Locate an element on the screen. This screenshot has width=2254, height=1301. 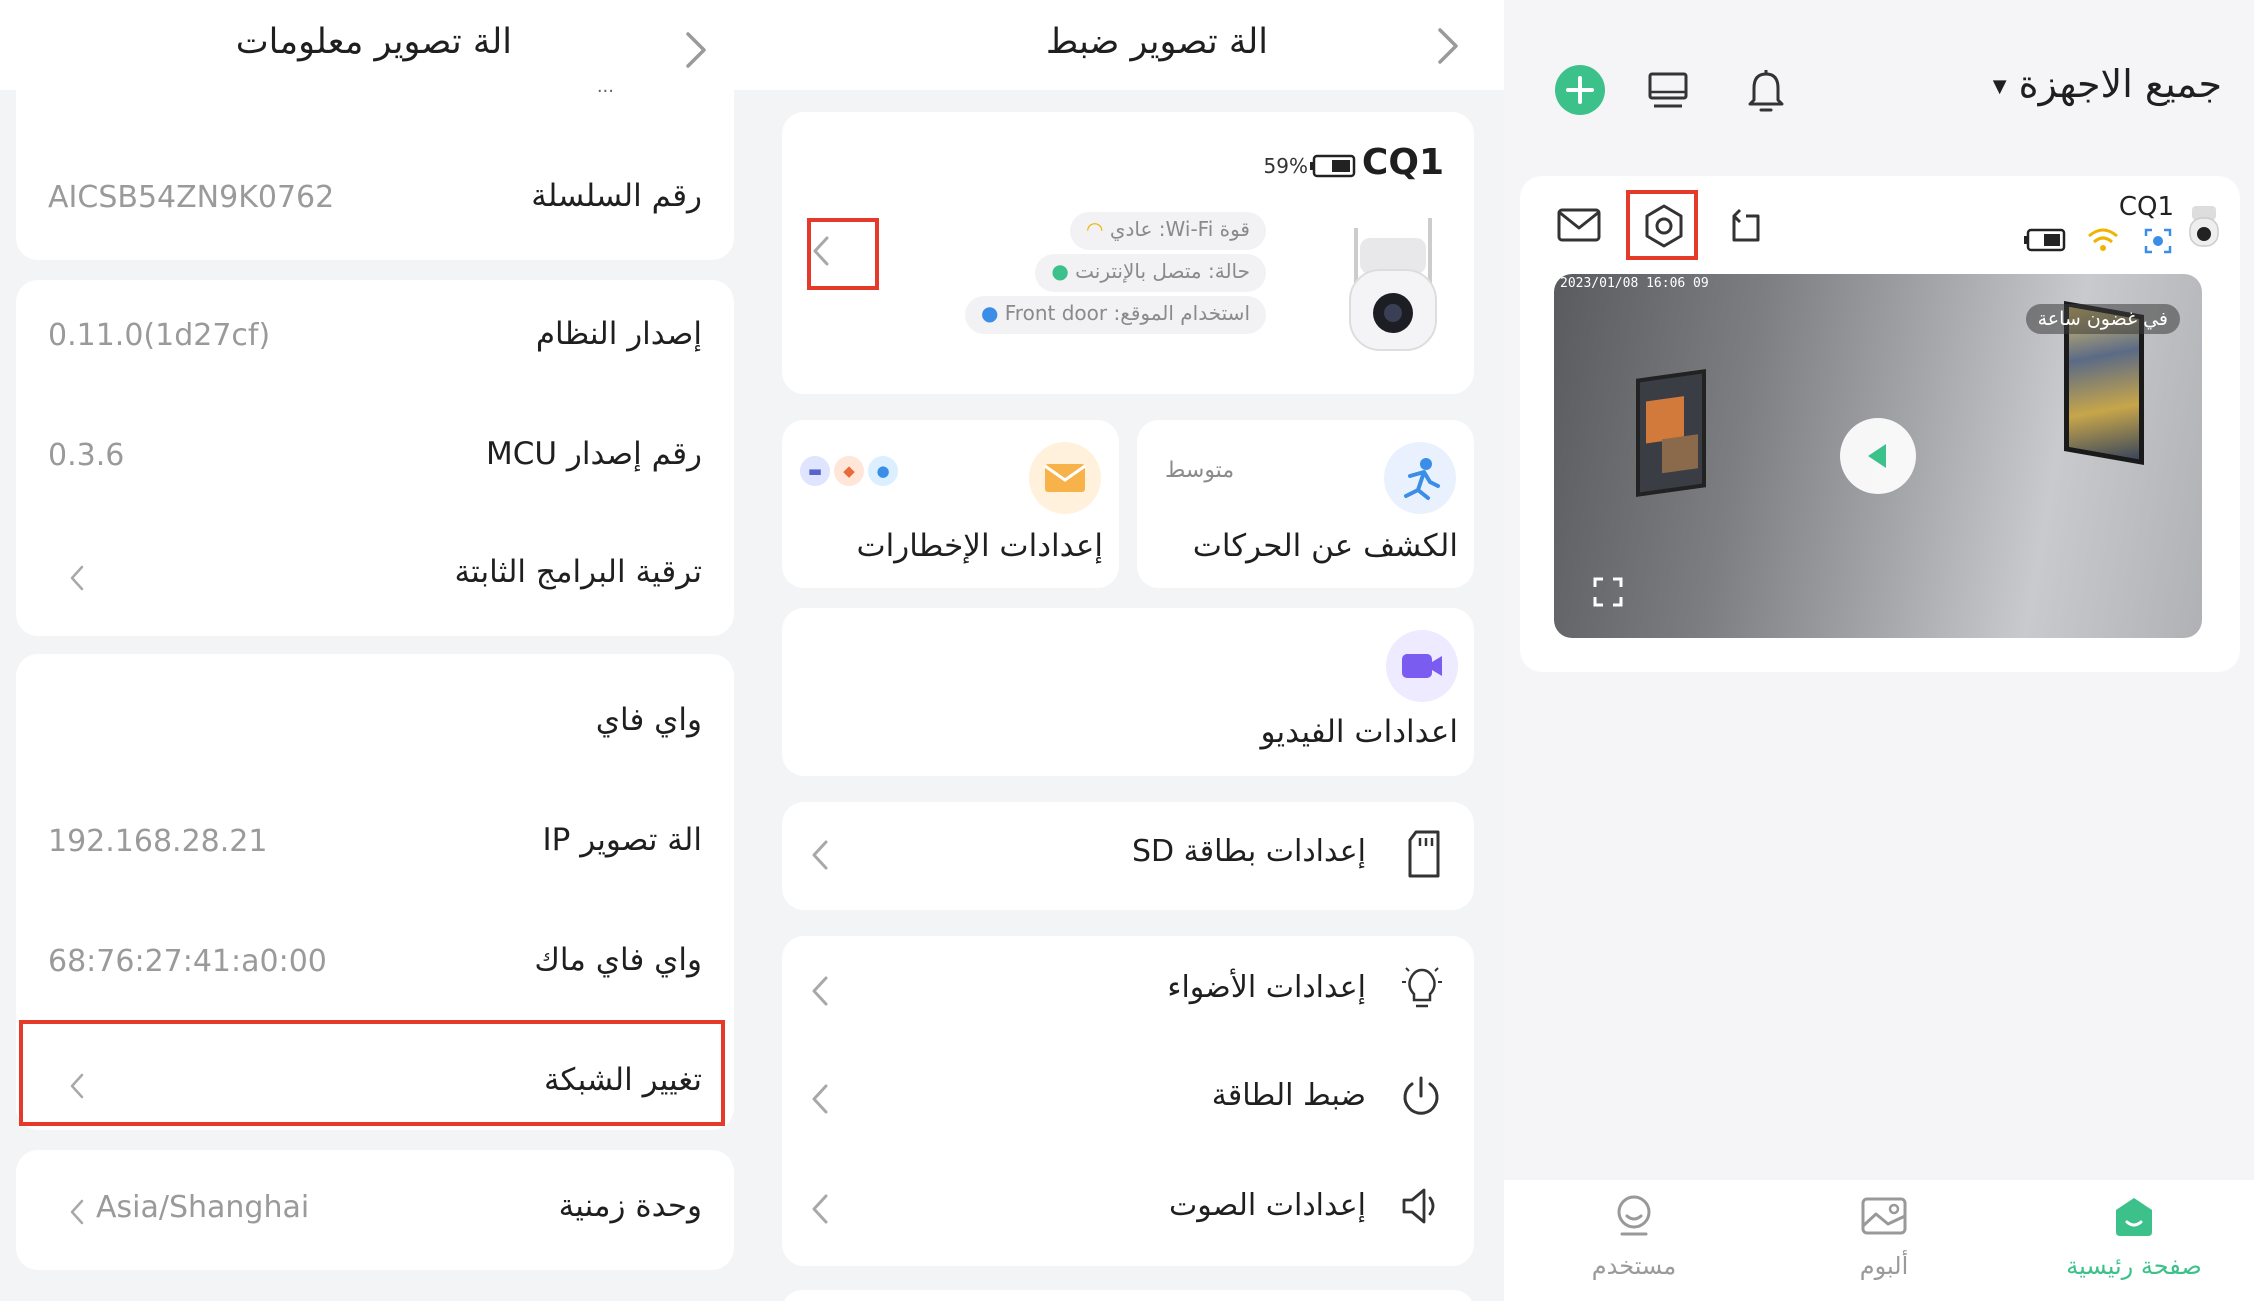
page-title: الة تصوير معلومات is located at coordinates (373, 42).